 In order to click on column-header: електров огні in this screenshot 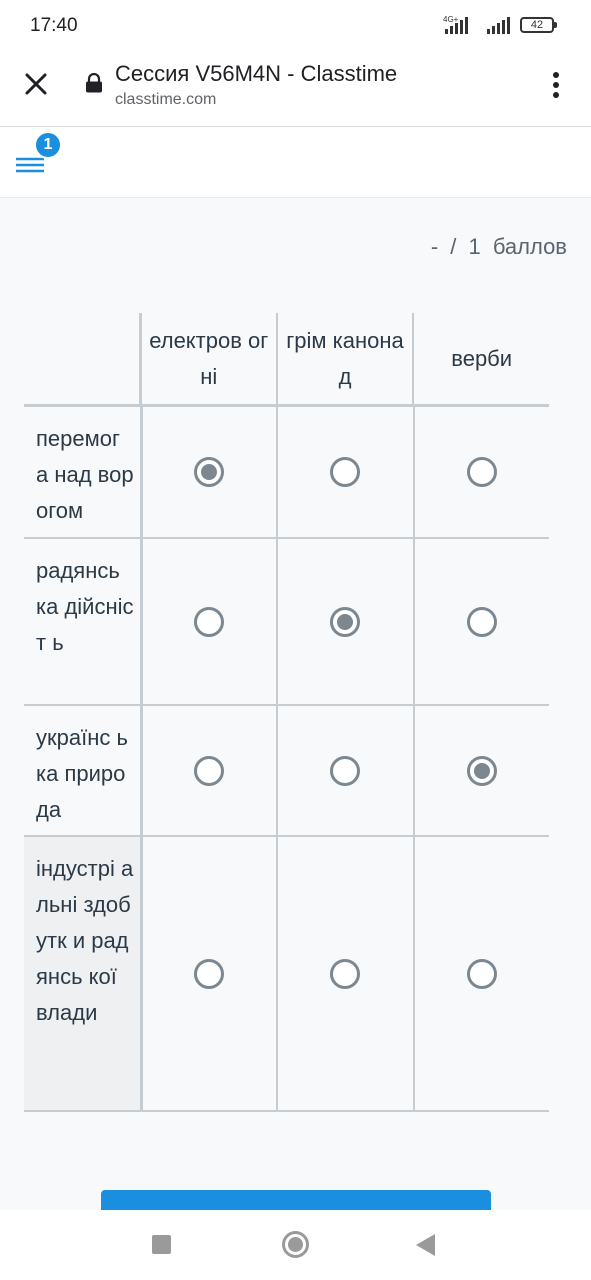, I will do `click(207, 358)`.